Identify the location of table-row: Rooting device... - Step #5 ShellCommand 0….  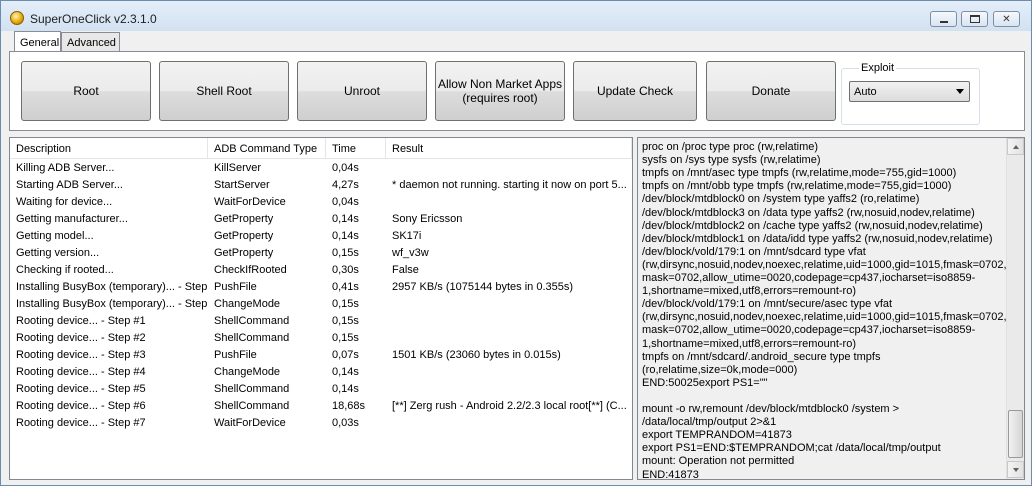
(321, 389).